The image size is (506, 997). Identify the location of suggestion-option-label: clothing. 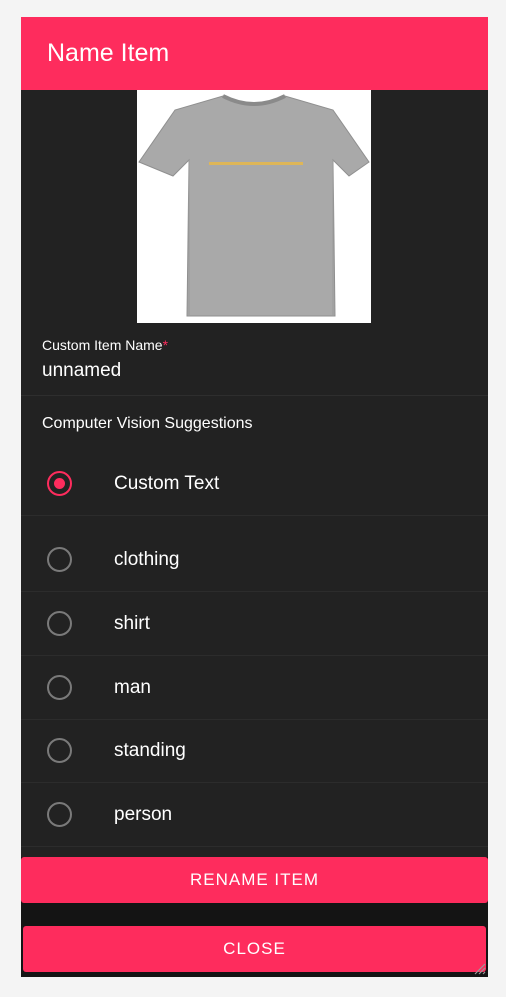
(147, 559).